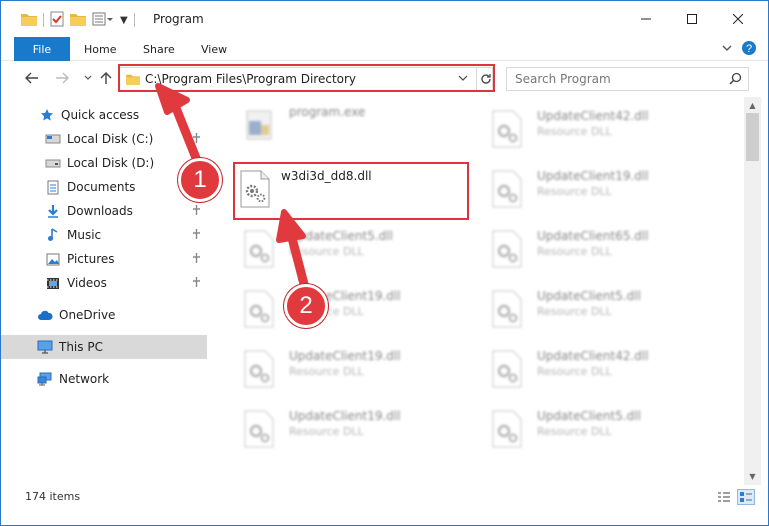  What do you see at coordinates (53, 283) in the screenshot?
I see `videos-icon` at bounding box center [53, 283].